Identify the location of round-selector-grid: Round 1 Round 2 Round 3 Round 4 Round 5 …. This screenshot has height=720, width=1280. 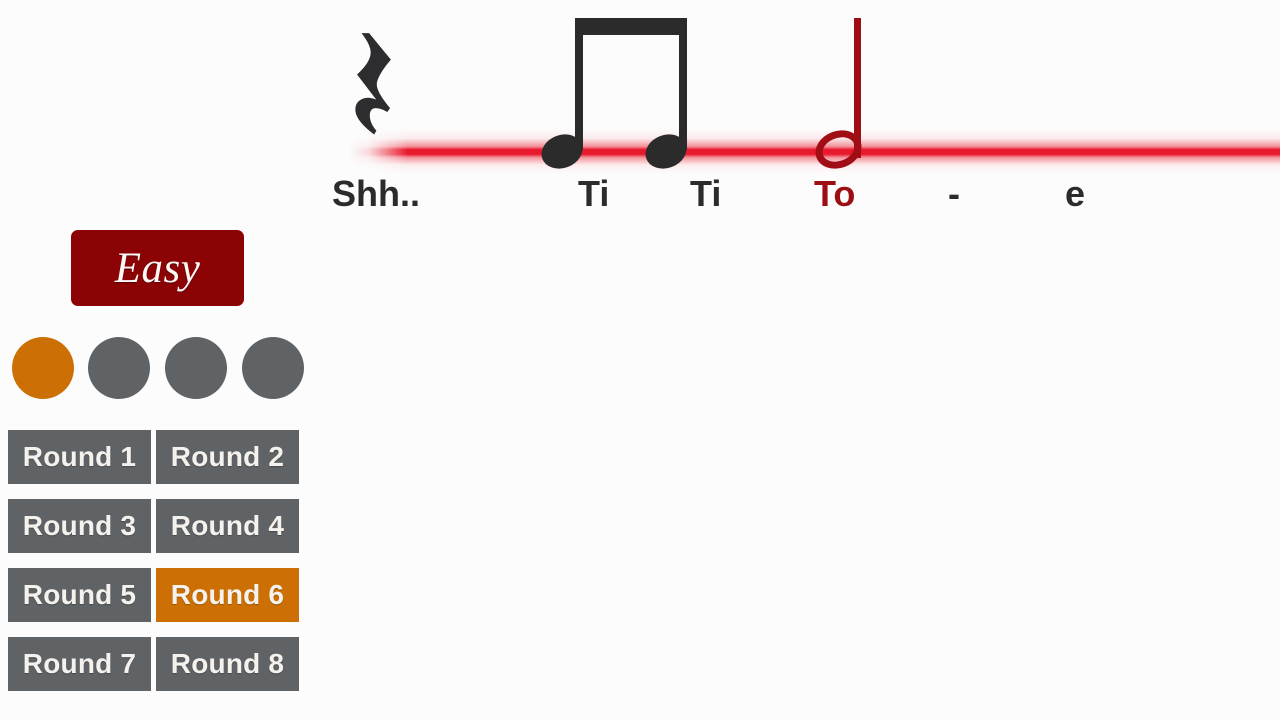
(153, 560).